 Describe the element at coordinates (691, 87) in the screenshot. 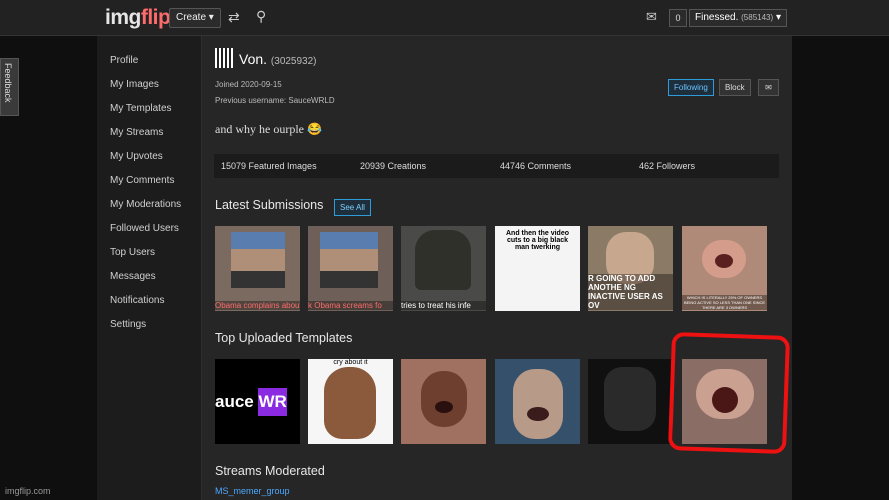

I see `following-button: Following` at that location.